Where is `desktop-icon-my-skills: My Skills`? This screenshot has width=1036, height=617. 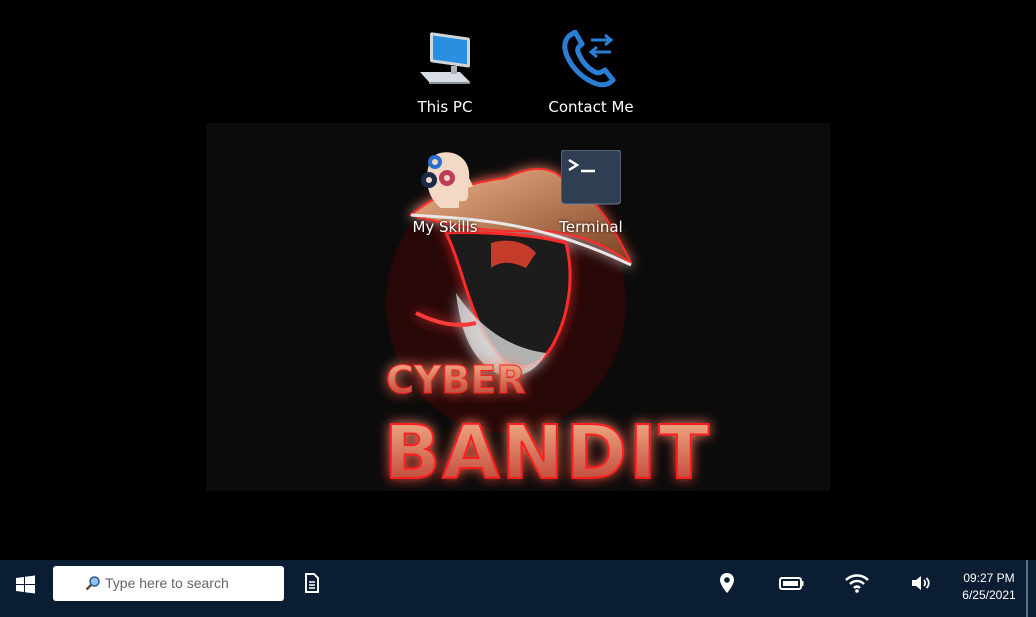 desktop-icon-my-skills: My Skills is located at coordinates (445, 200).